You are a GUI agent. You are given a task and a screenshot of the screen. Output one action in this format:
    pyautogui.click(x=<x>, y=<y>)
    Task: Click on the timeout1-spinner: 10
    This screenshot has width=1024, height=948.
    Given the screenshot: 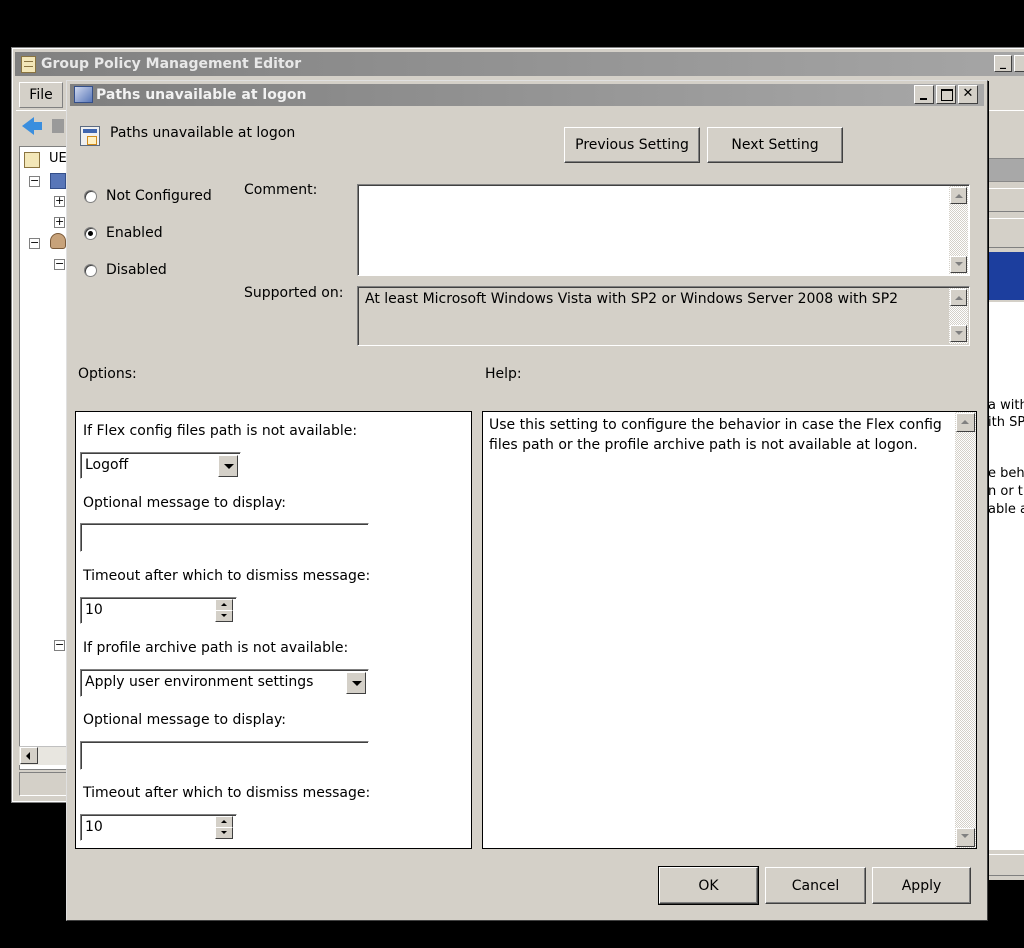 What is the action you would take?
    pyautogui.click(x=158, y=610)
    